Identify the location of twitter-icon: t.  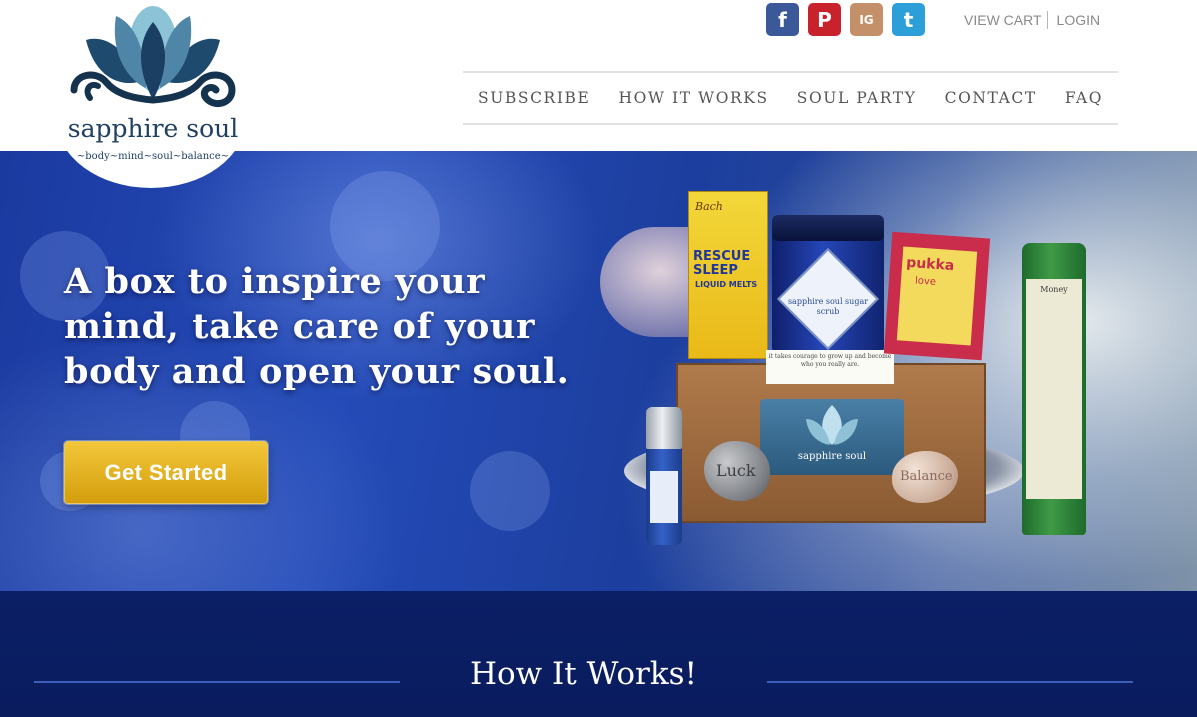
(908, 19).